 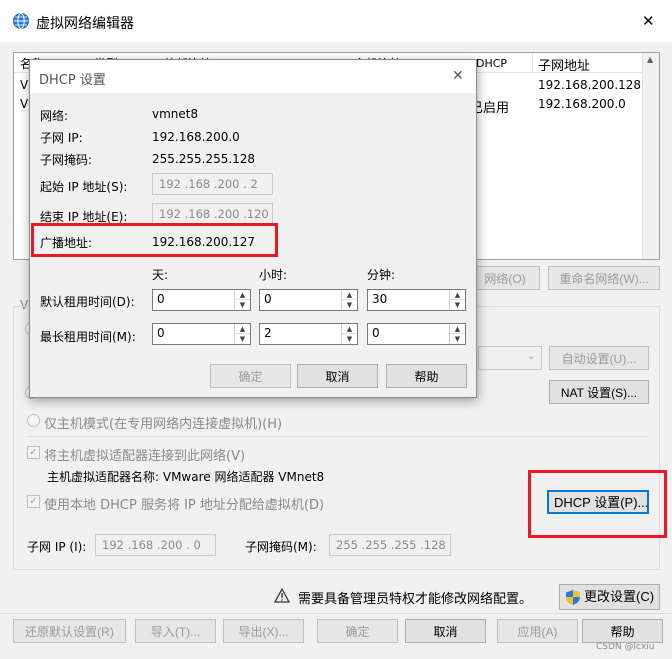 What do you see at coordinates (650, 59) in the screenshot?
I see `scroll-up-icon: ▲` at bounding box center [650, 59].